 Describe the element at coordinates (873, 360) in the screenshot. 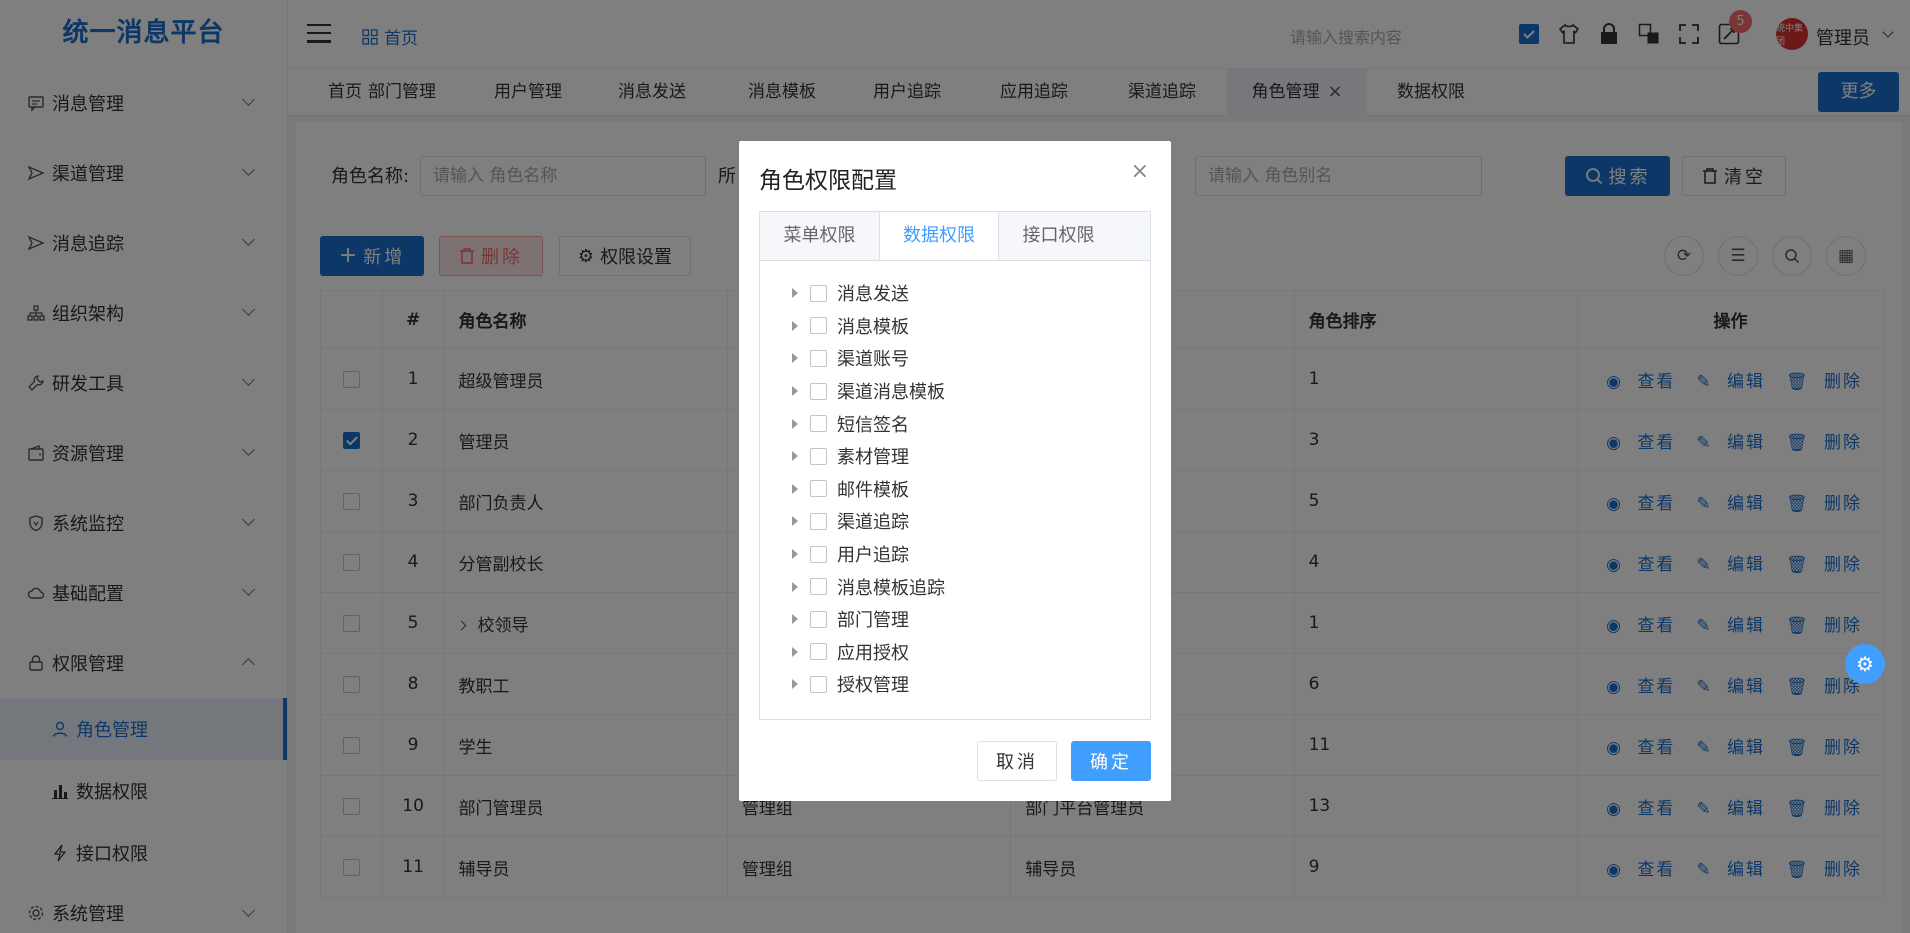

I see `tree-node-label: 渠道账号` at that location.